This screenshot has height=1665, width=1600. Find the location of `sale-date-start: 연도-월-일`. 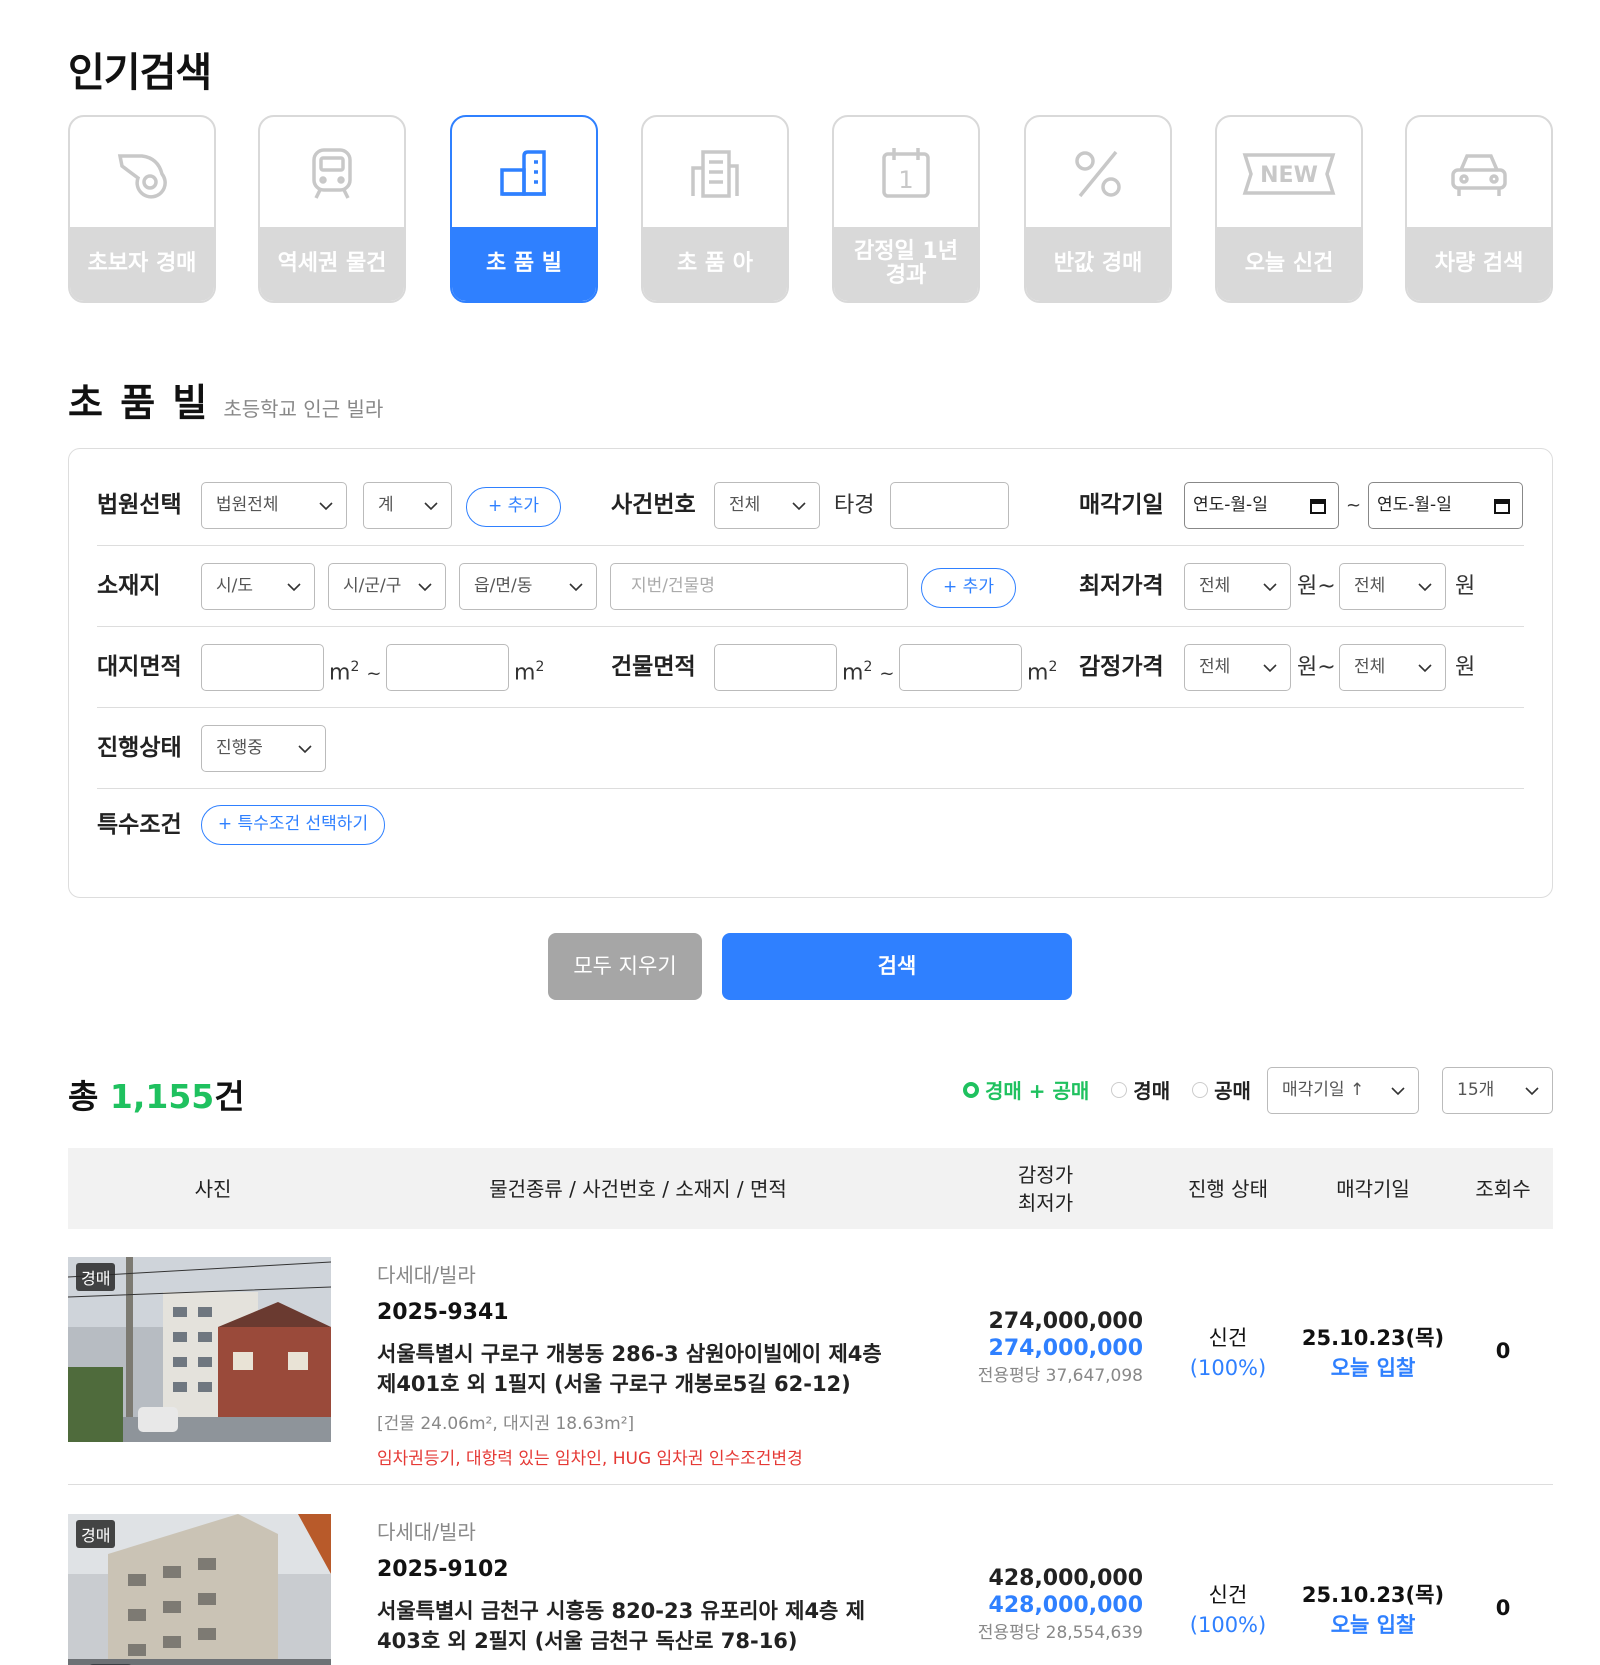

sale-date-start: 연도-월-일 is located at coordinates (1261, 505).